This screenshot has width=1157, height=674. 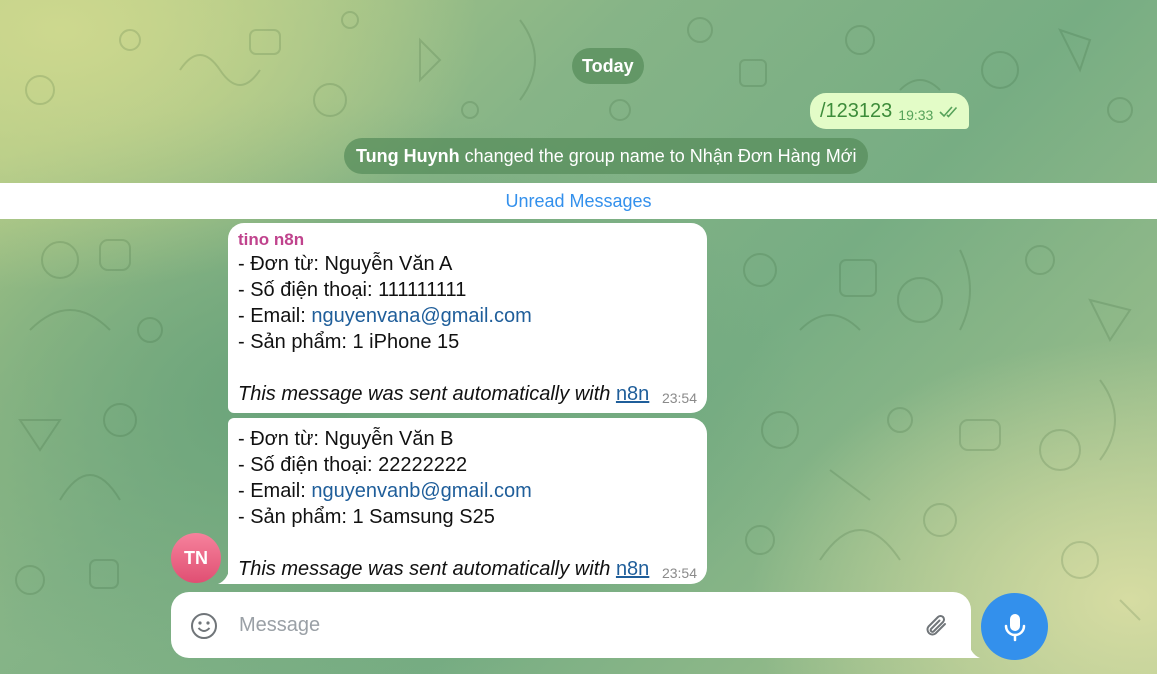 I want to click on message-input, so click(x=569, y=625).